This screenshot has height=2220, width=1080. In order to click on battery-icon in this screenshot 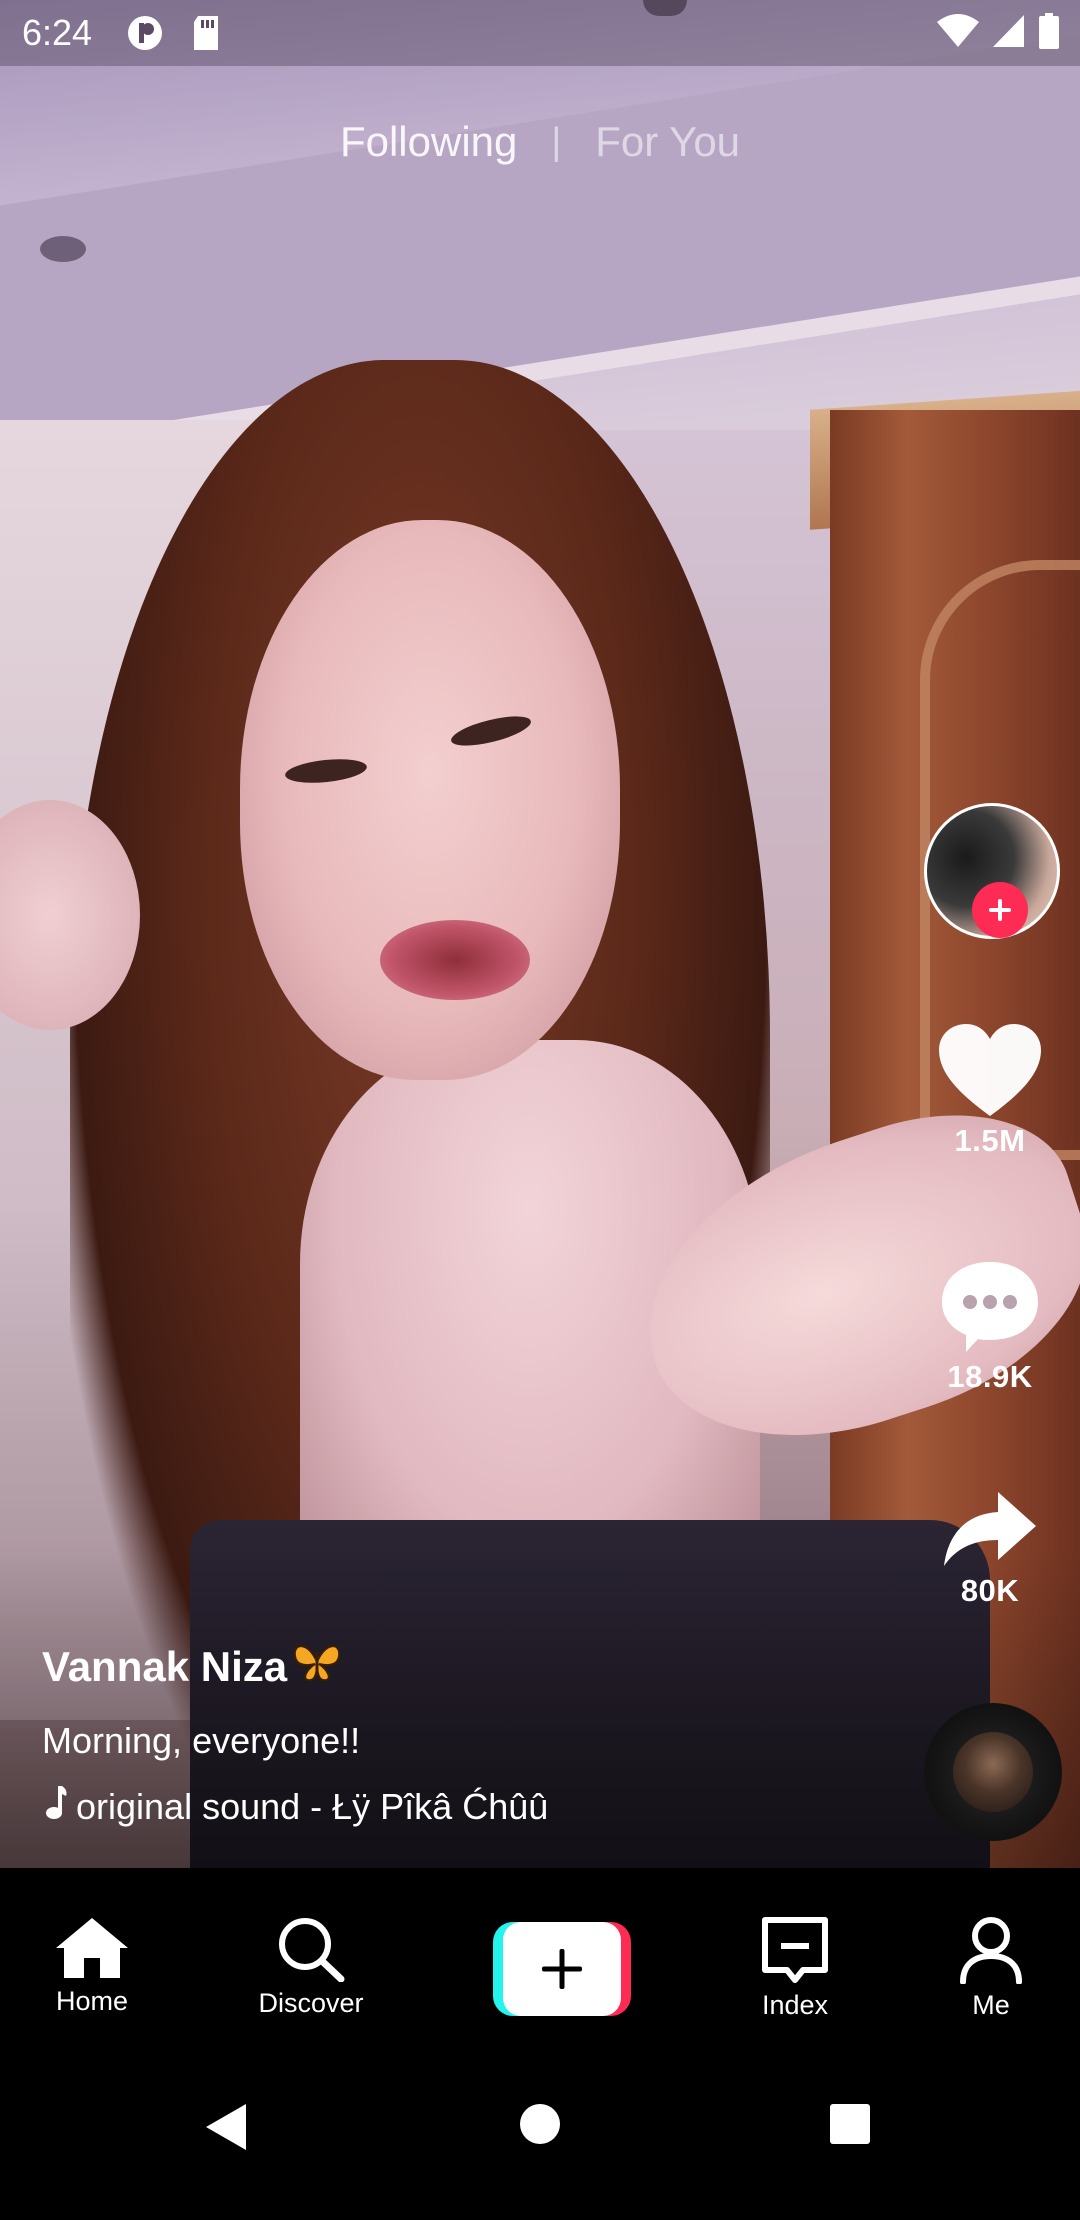, I will do `click(1049, 33)`.